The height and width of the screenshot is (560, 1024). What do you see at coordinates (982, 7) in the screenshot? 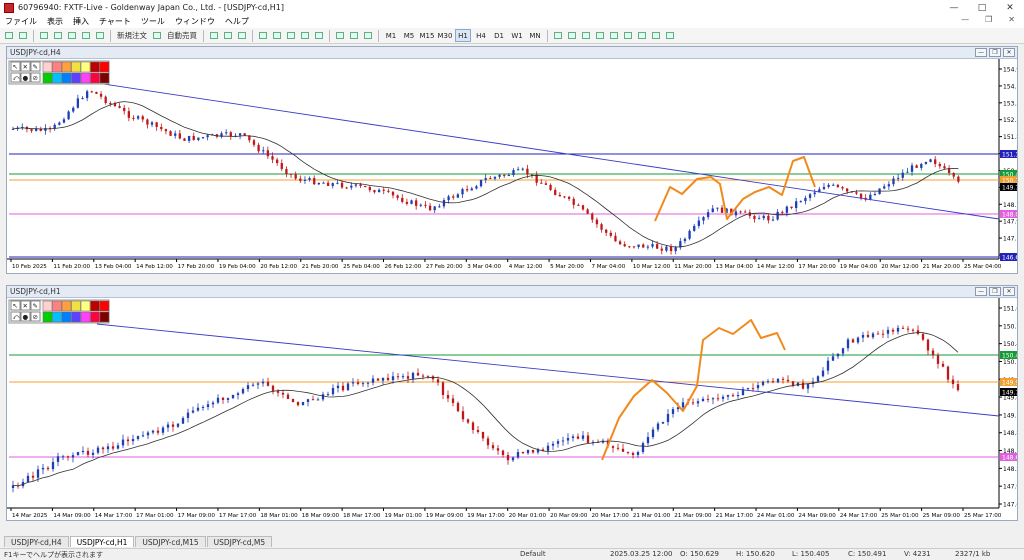
I see `maximize-icon: □` at bounding box center [982, 7].